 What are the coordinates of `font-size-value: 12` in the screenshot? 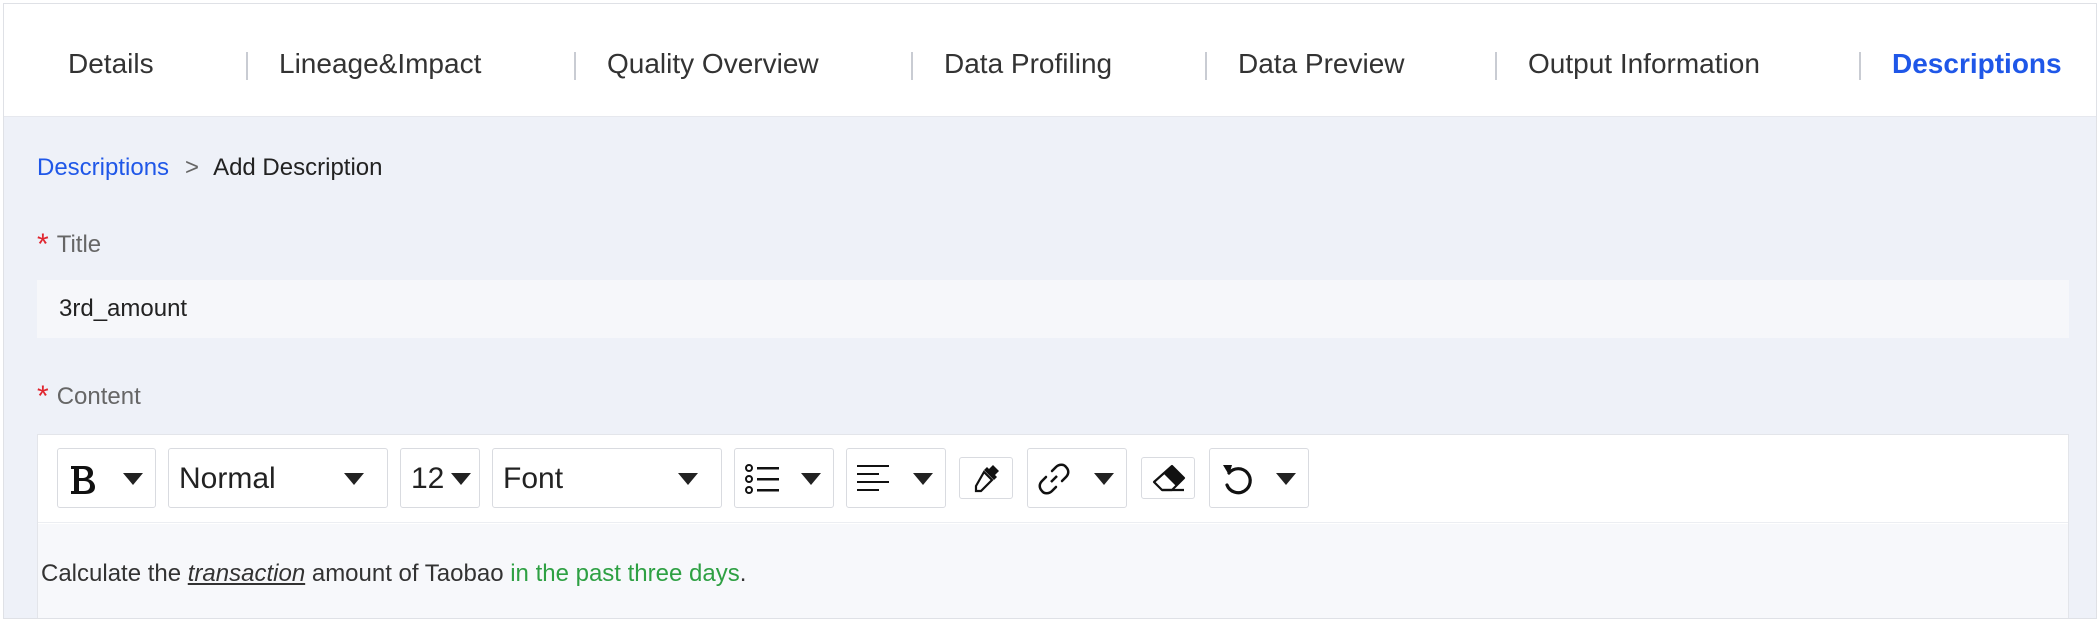 It's located at (428, 478).